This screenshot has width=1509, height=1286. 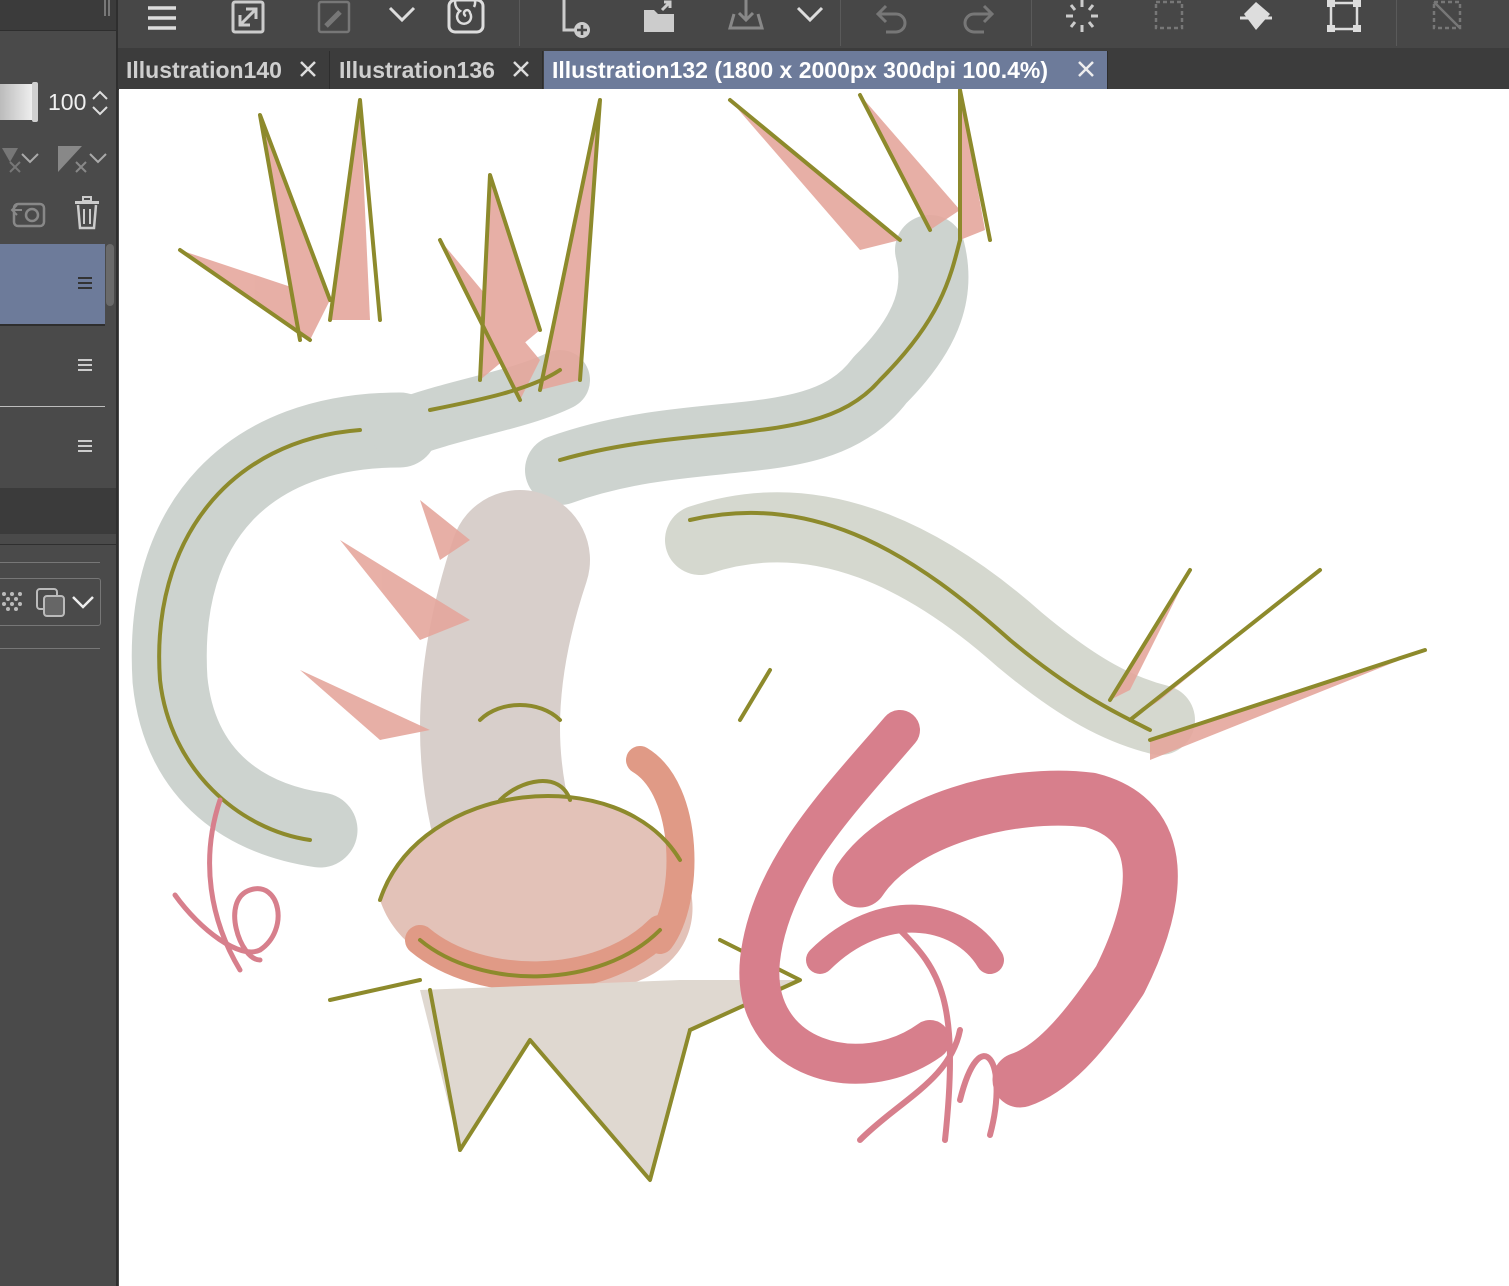 What do you see at coordinates (16, 102) in the screenshot?
I see `opacity-slider` at bounding box center [16, 102].